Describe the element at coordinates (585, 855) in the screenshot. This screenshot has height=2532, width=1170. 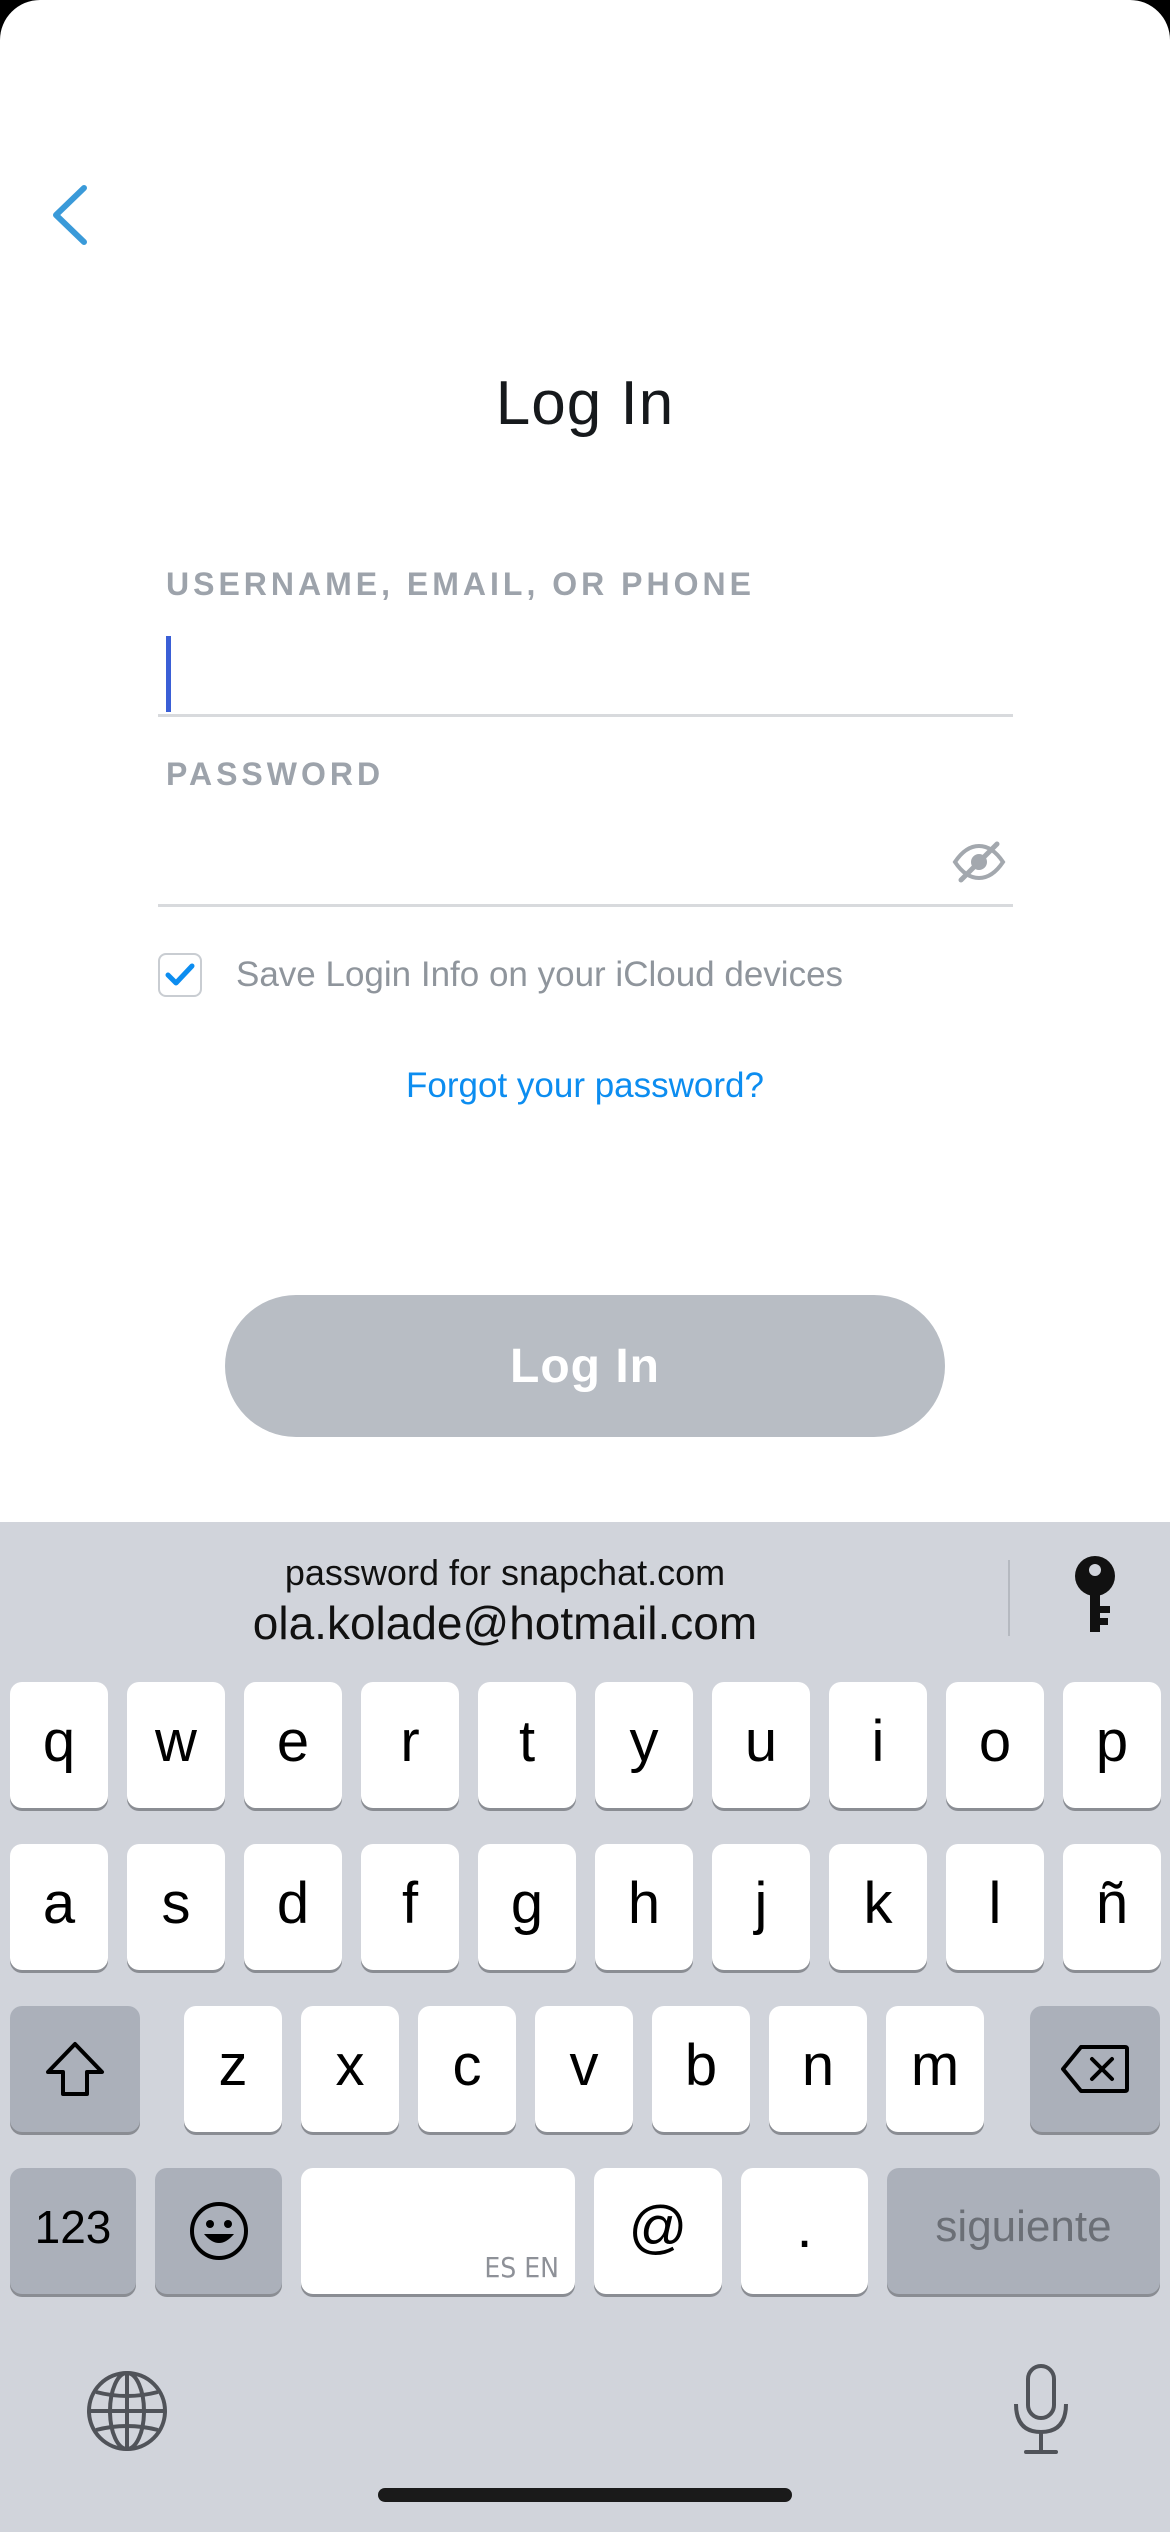
I see `password-field` at that location.